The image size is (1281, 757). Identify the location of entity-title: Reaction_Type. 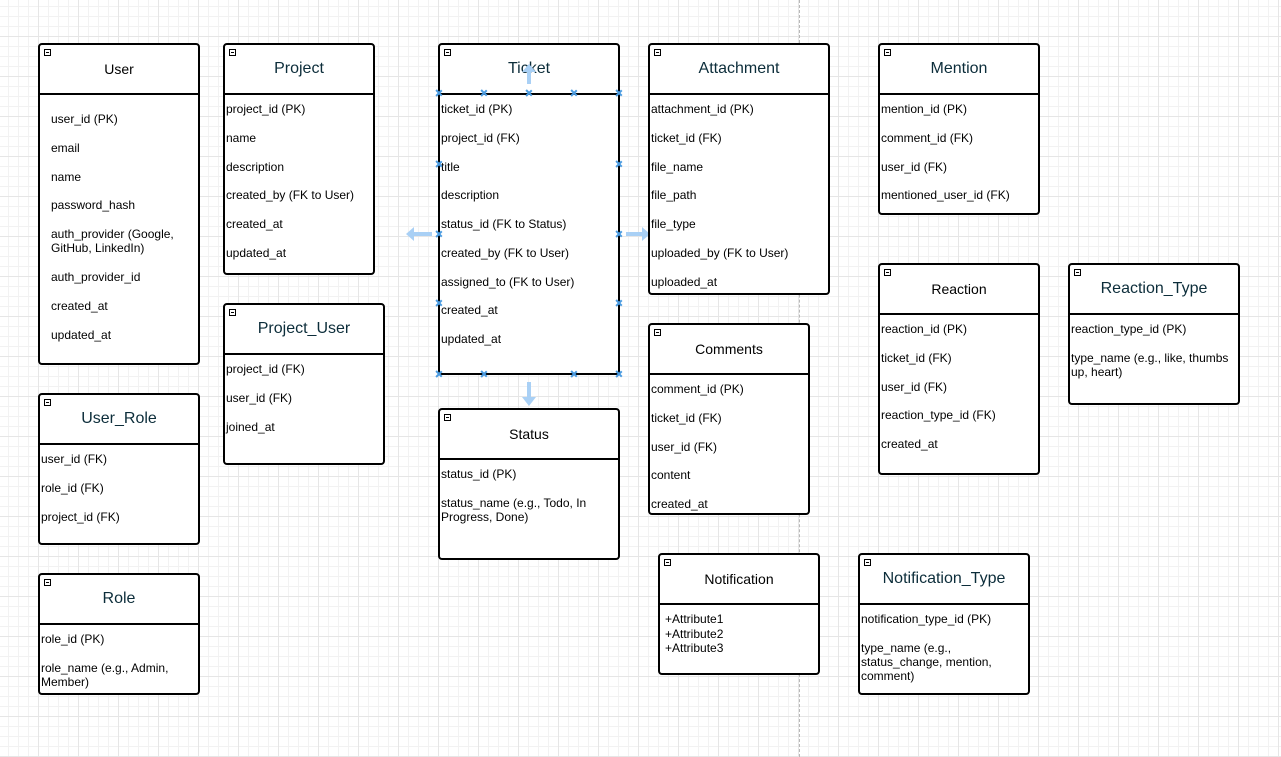
(1154, 288).